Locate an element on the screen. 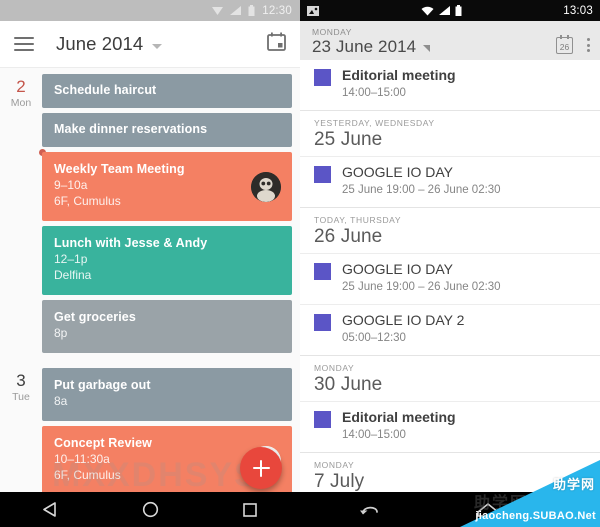 Image resolution: width=600 pixels, height=527 pixels. right-clock: 13:03 is located at coordinates (578, 10).